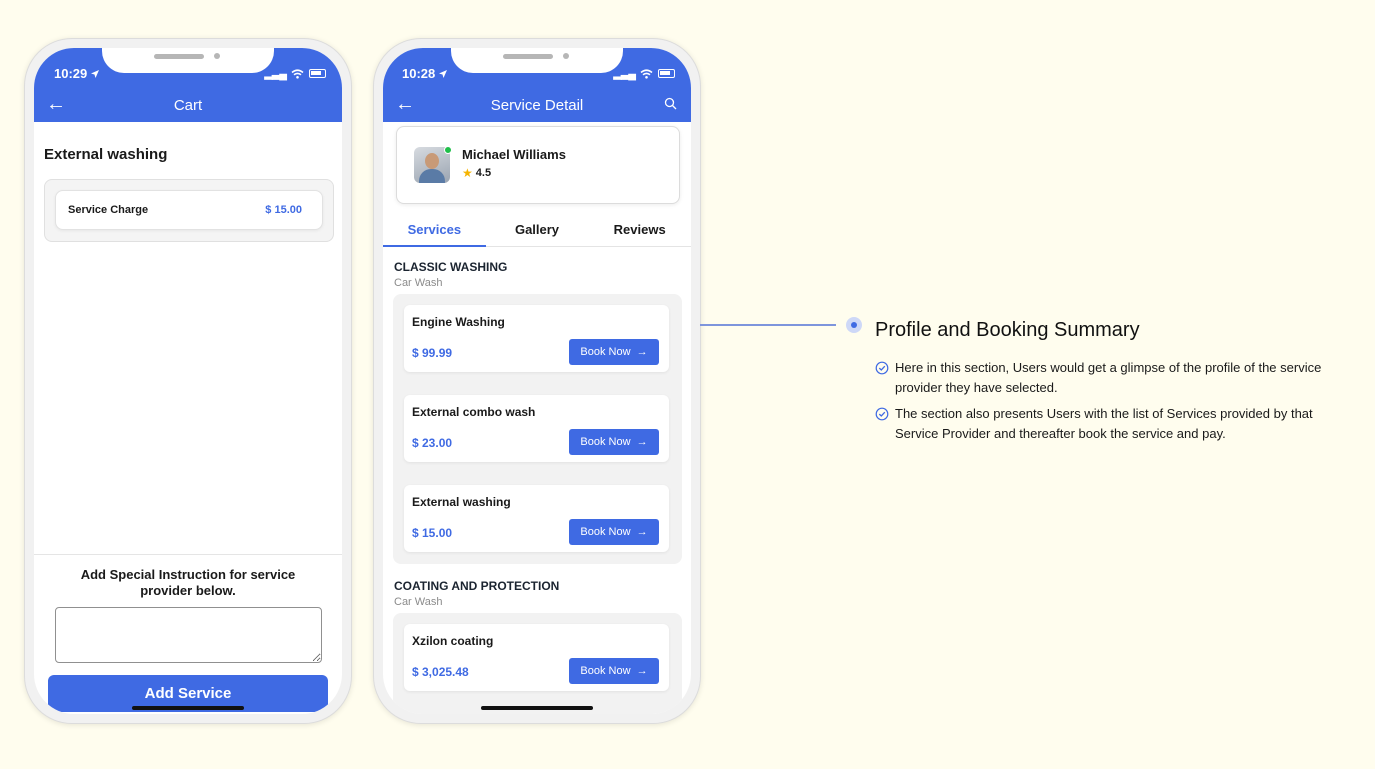 The width and height of the screenshot is (1375, 769). Describe the element at coordinates (419, 73) in the screenshot. I see `status-time-text: 10:28` at that location.